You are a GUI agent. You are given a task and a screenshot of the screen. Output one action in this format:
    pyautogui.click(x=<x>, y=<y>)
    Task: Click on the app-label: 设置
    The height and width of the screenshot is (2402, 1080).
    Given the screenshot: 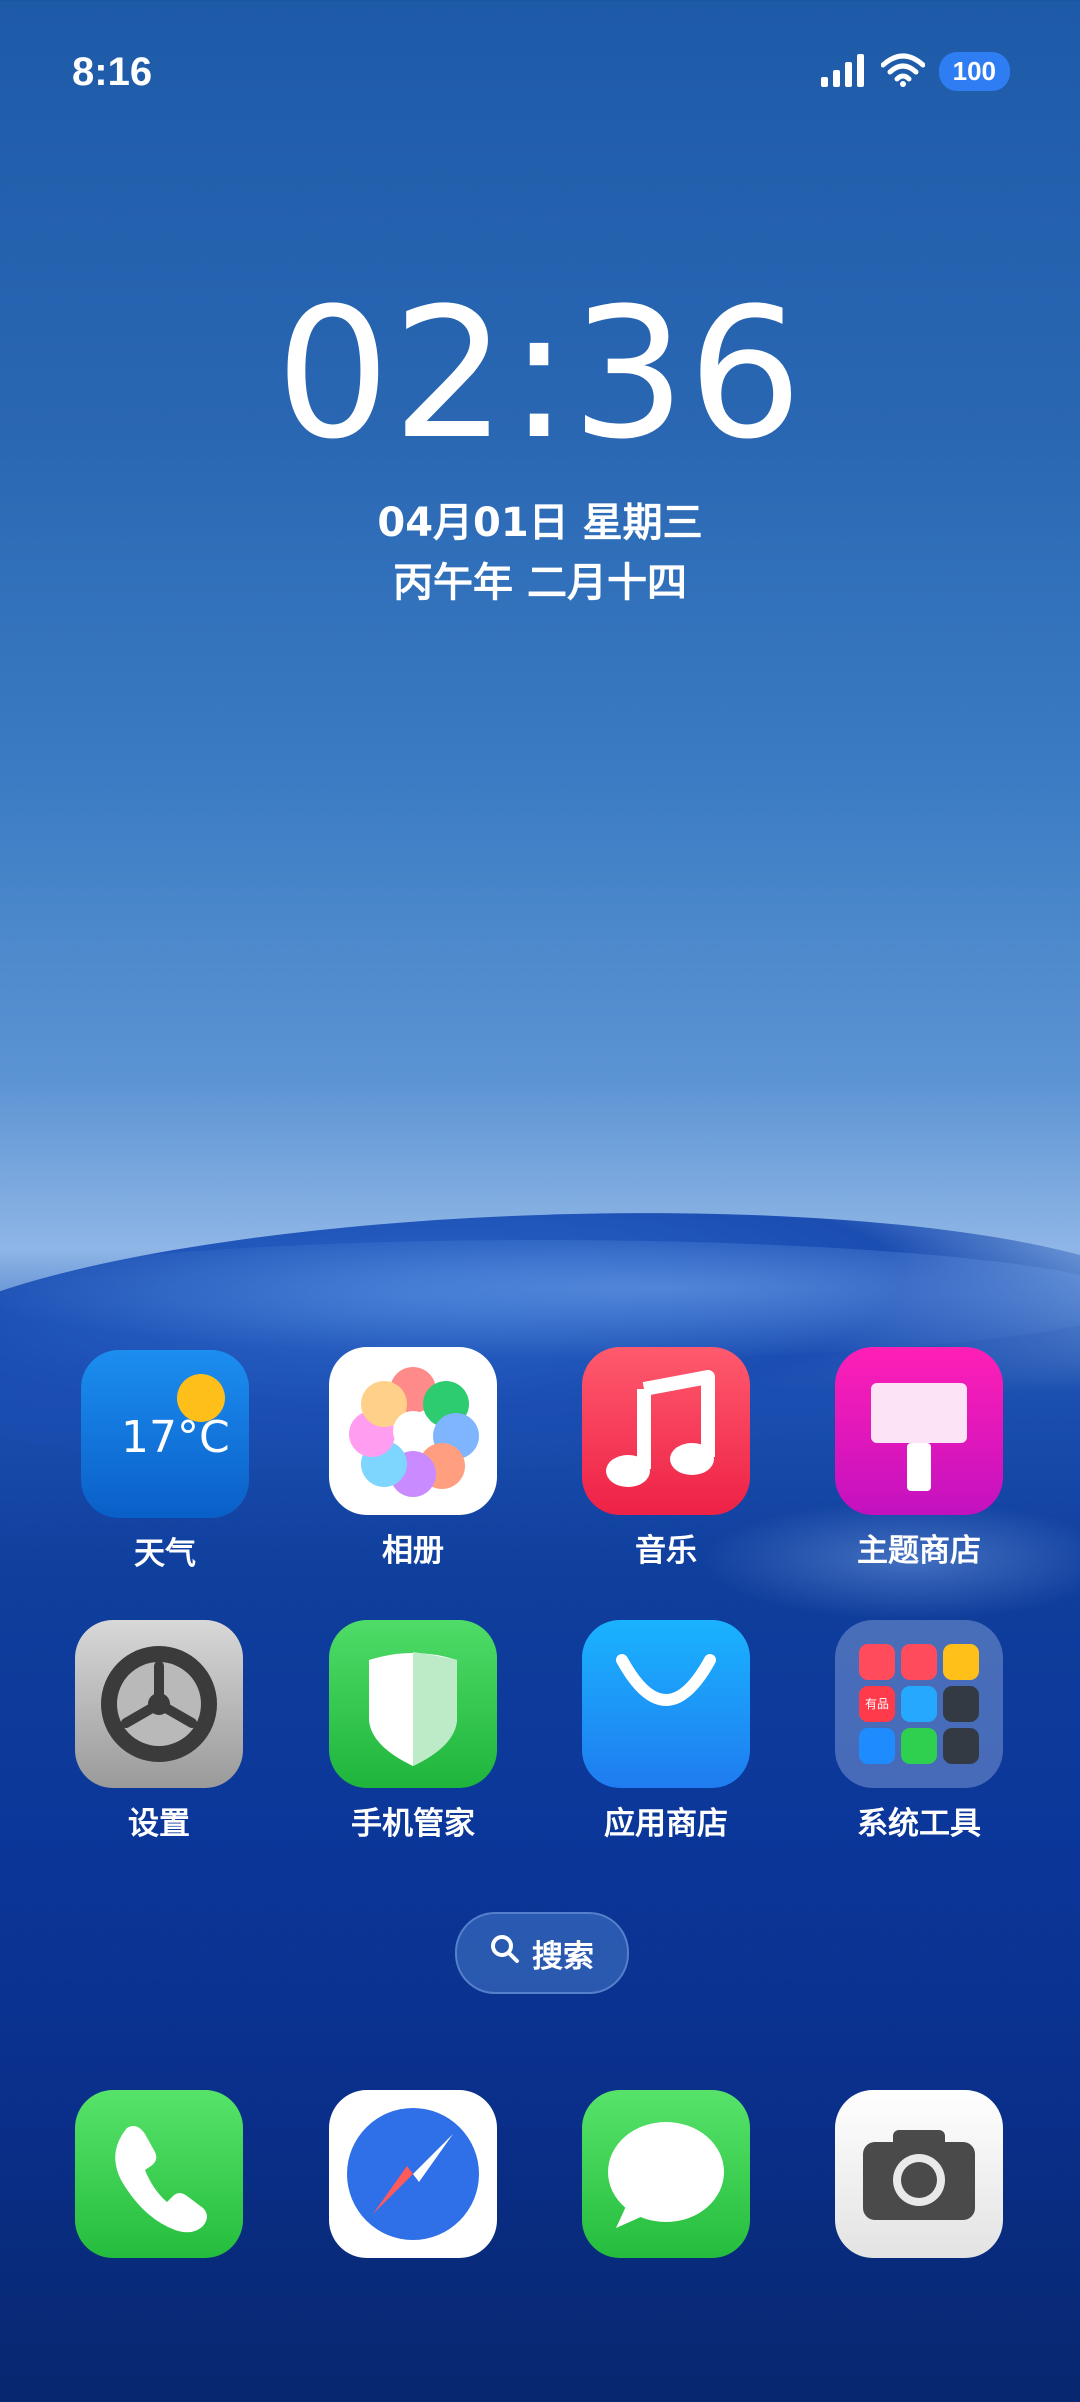 What is the action you would take?
    pyautogui.click(x=159, y=1824)
    